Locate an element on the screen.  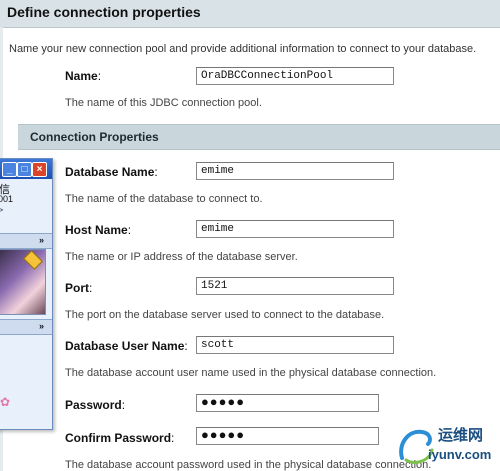
watermark-cn: 运维网 is located at coordinates (461, 435).